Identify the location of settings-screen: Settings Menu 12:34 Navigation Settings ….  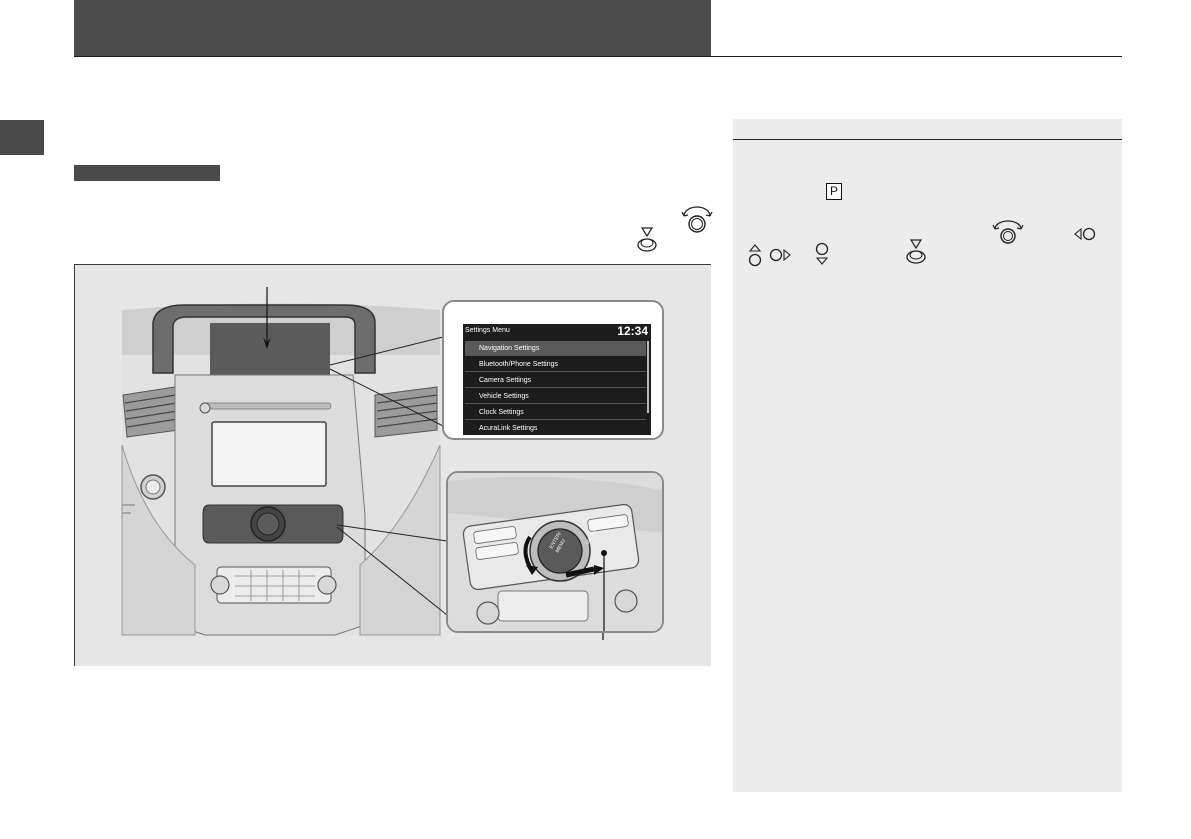
(557, 379).